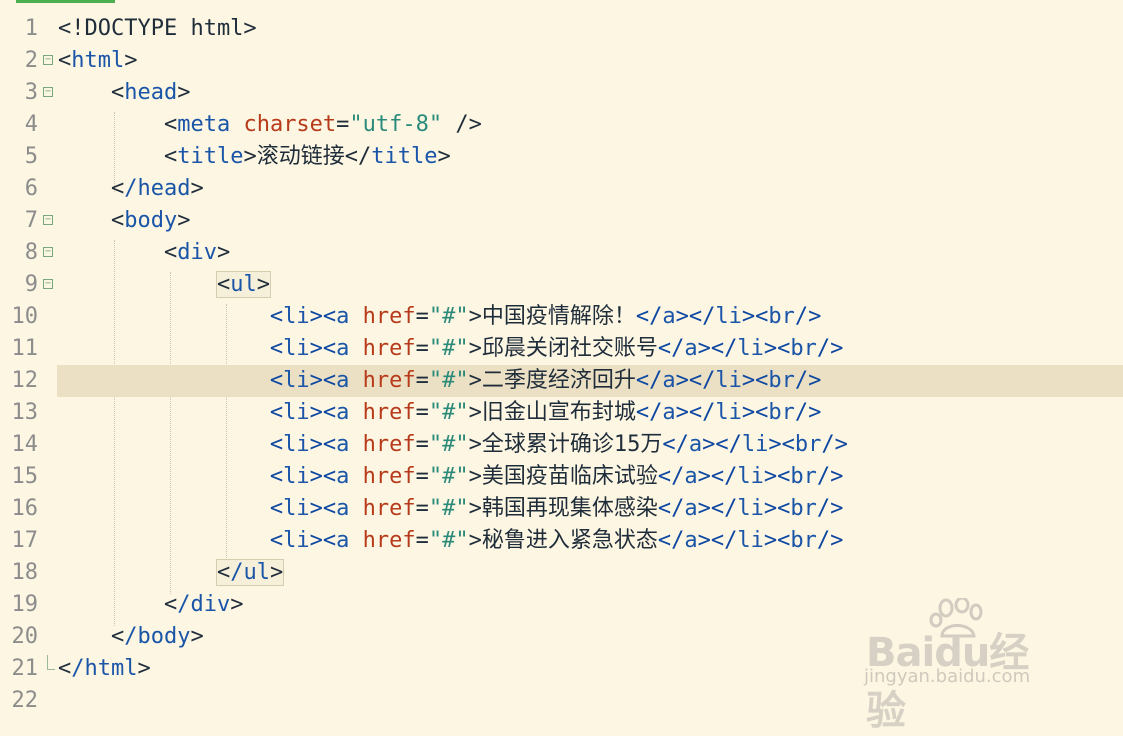 This screenshot has width=1123, height=736. Describe the element at coordinates (545, 316) in the screenshot. I see `code-text: <li><a href="#">中国疫情解除！</a></li><br/>` at that location.